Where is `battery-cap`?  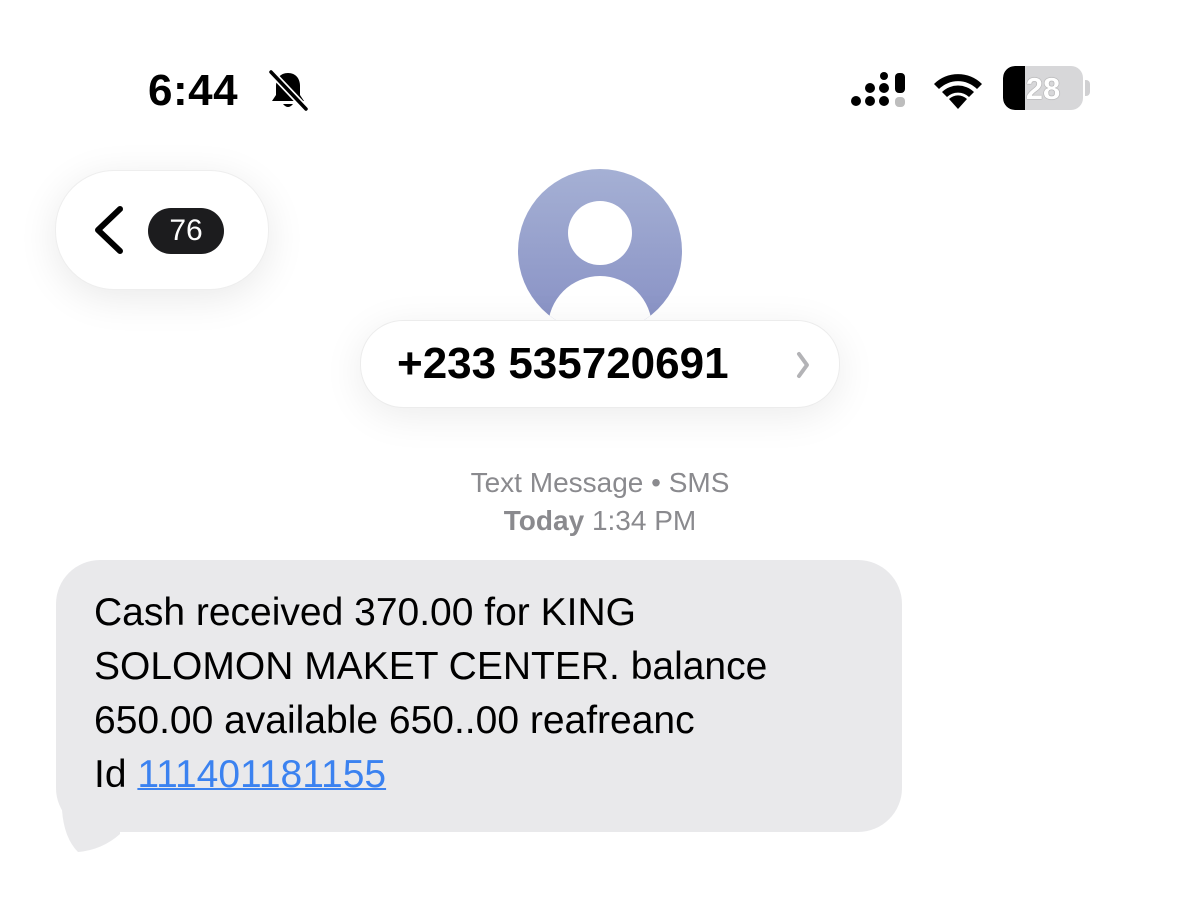 battery-cap is located at coordinates (1087, 88).